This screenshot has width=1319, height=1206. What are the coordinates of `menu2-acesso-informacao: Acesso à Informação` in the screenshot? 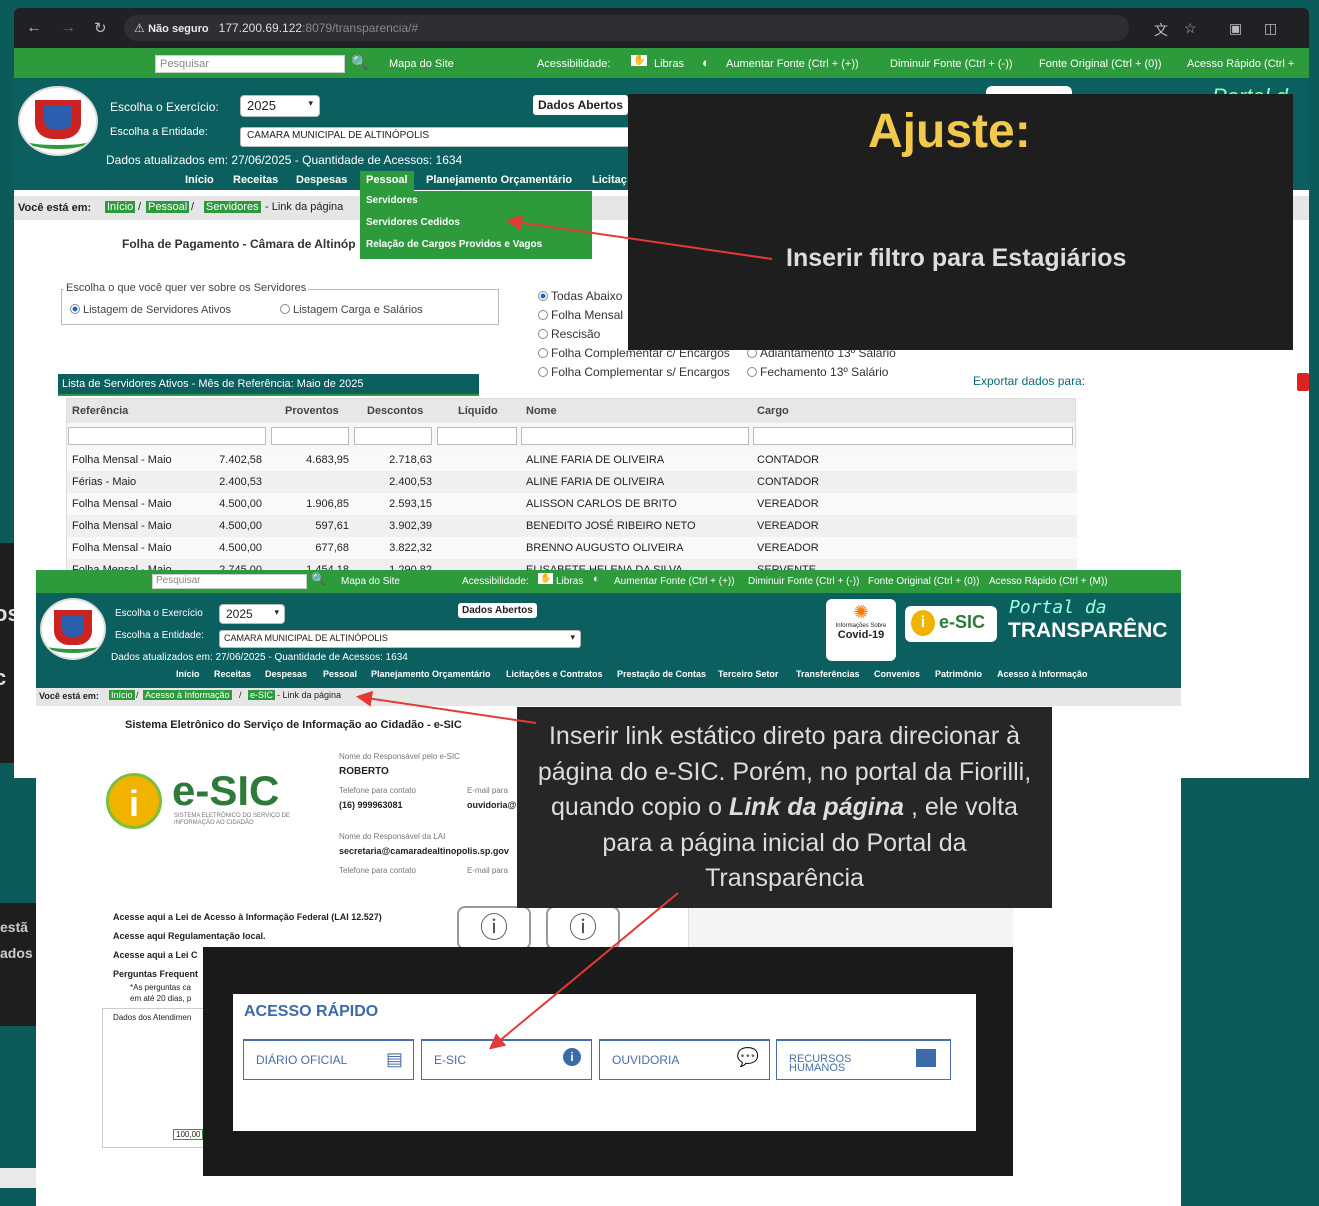 It's located at (1042, 674).